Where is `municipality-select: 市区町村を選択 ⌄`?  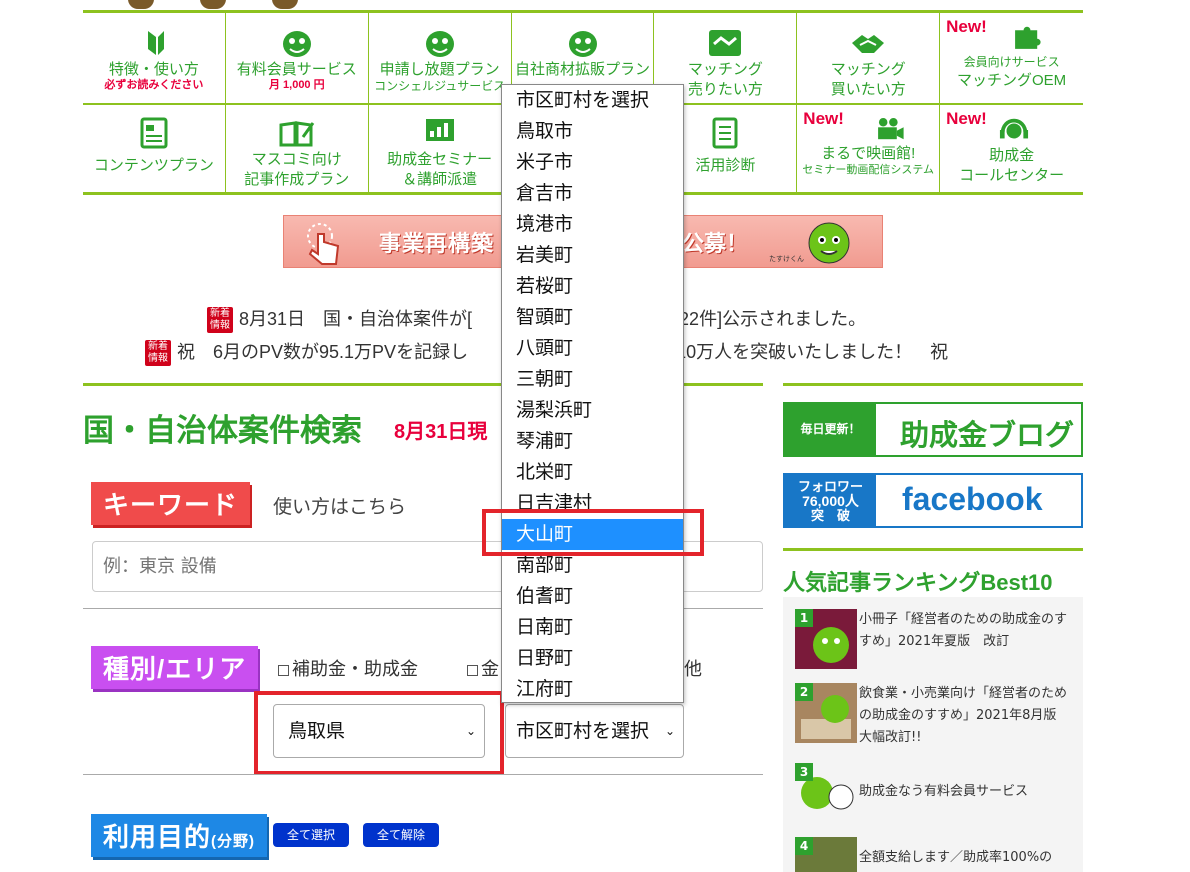
municipality-select: 市区町村を選択 ⌄ is located at coordinates (594, 731).